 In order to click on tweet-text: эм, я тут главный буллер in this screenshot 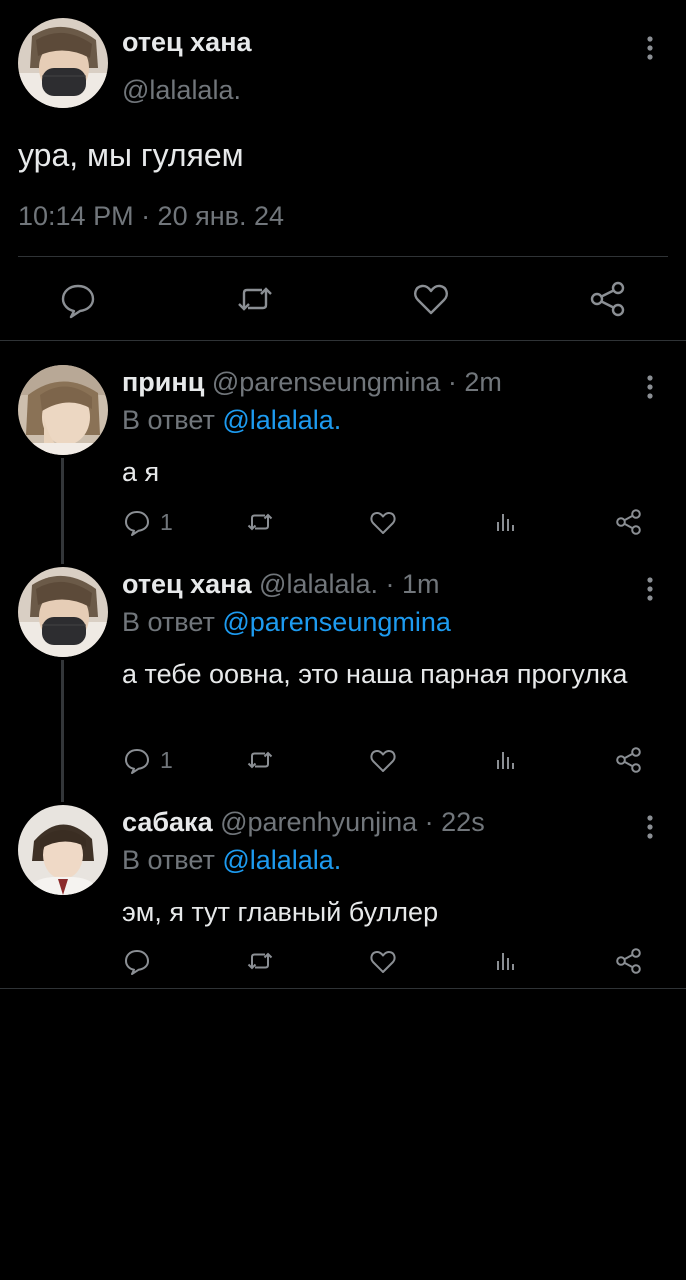, I will do `click(280, 912)`.